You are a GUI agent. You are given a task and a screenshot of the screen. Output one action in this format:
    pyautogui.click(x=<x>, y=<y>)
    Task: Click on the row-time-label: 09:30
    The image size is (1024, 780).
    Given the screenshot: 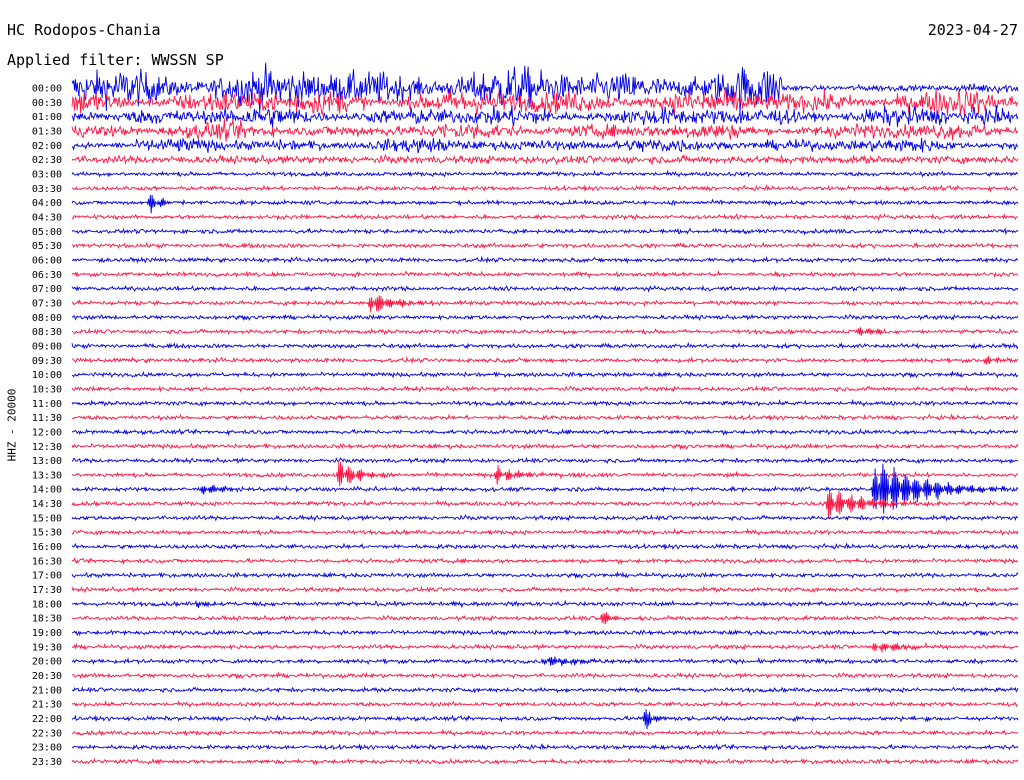 What is the action you would take?
    pyautogui.click(x=47, y=361)
    